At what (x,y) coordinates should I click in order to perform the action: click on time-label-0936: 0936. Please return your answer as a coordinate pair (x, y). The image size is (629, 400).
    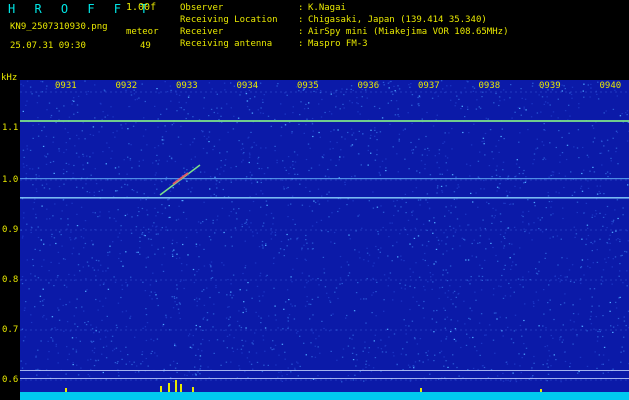
    Looking at the image, I should click on (368, 86).